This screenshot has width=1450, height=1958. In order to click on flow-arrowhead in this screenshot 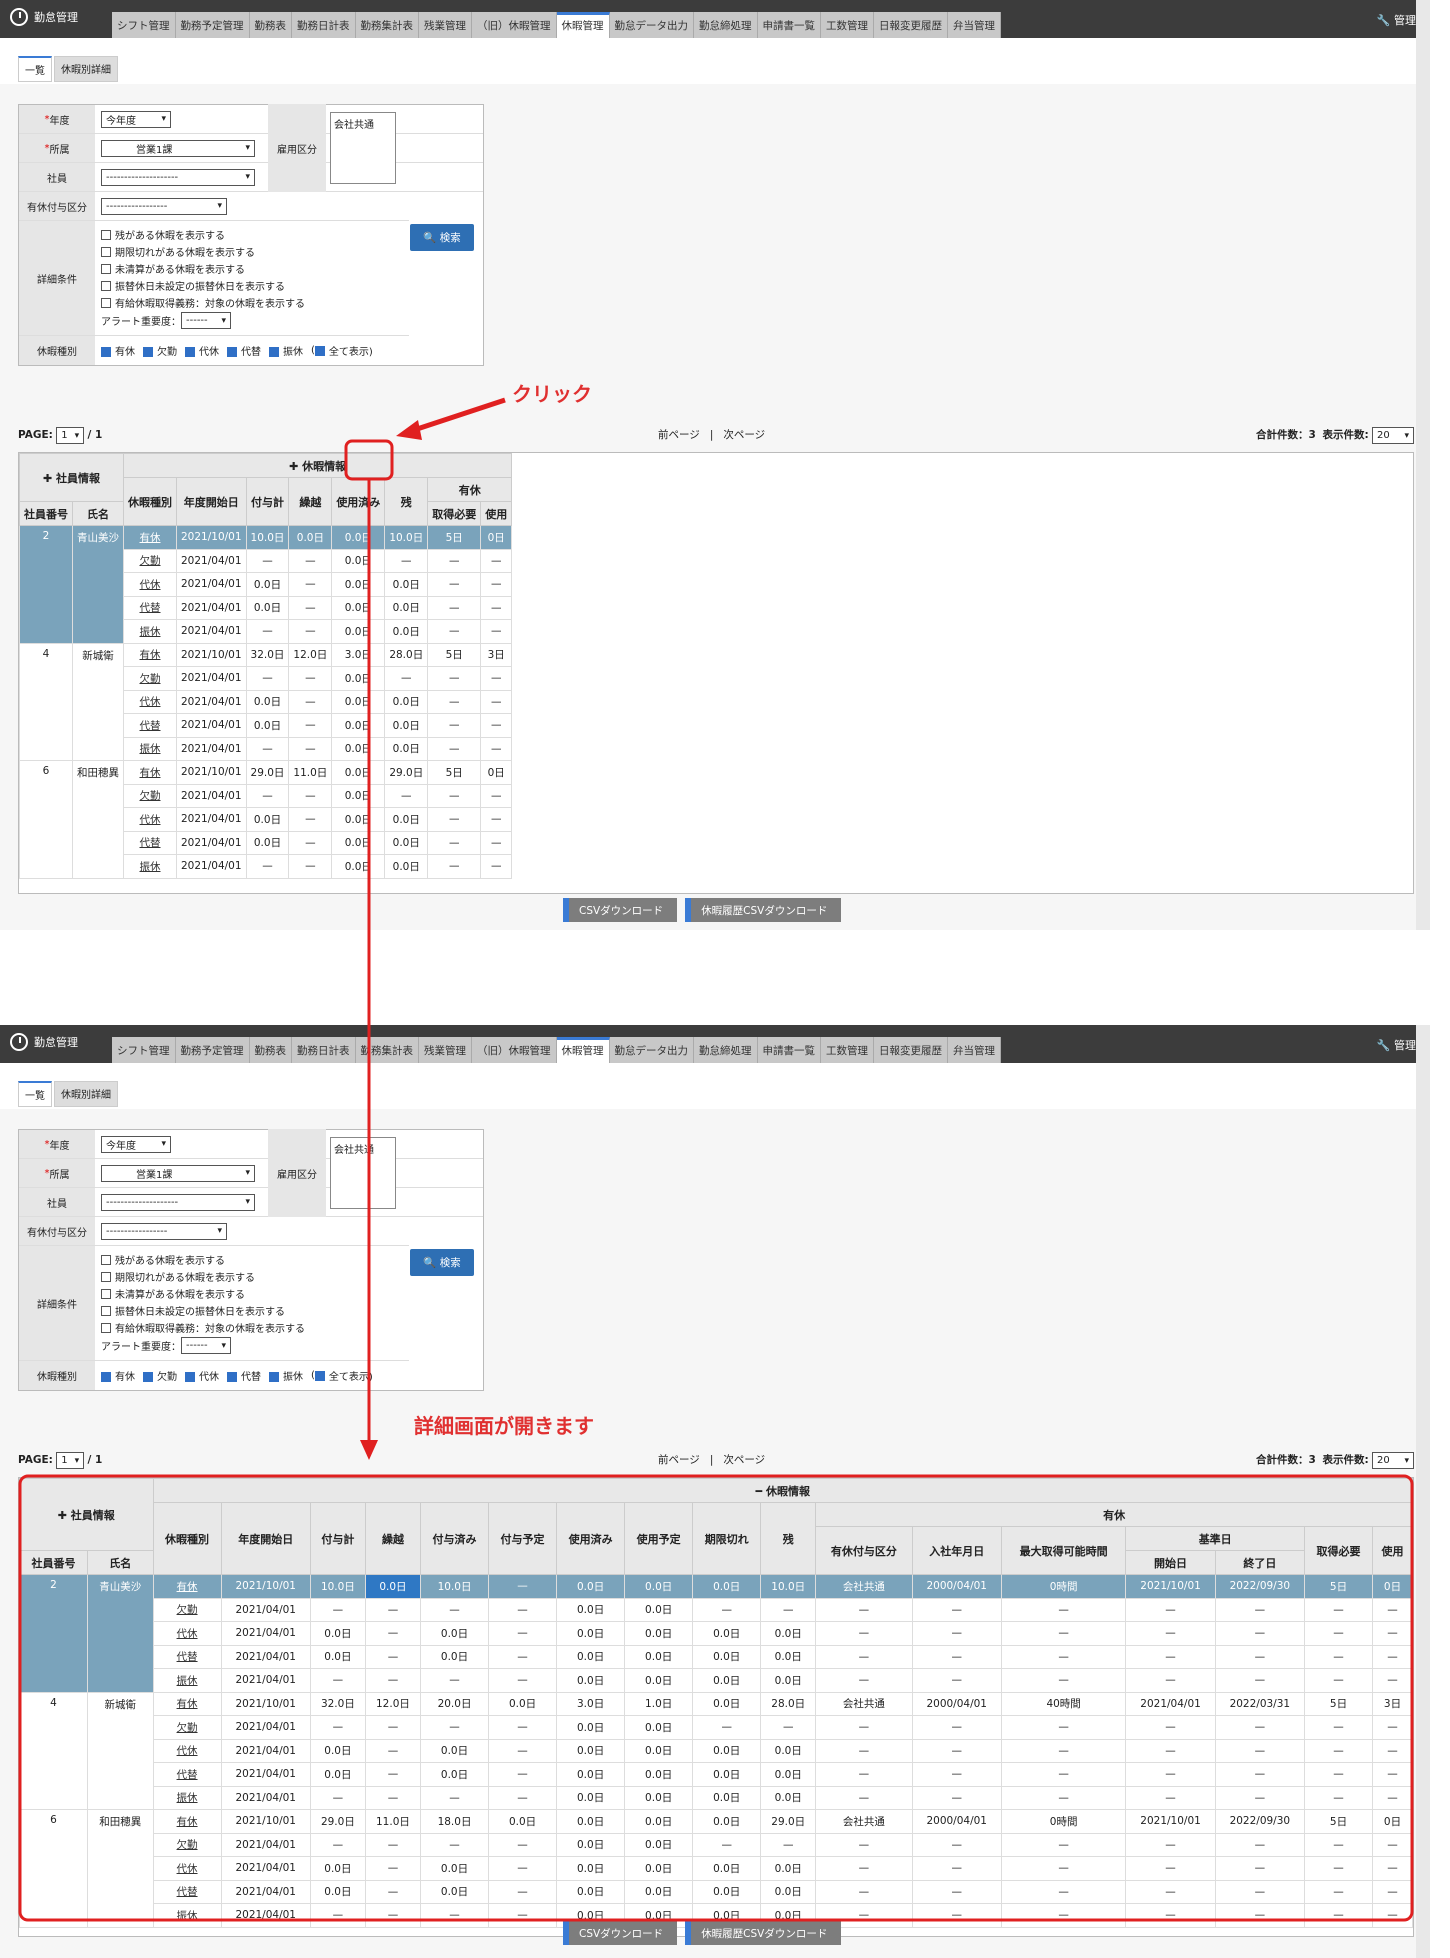, I will do `click(369, 1450)`.